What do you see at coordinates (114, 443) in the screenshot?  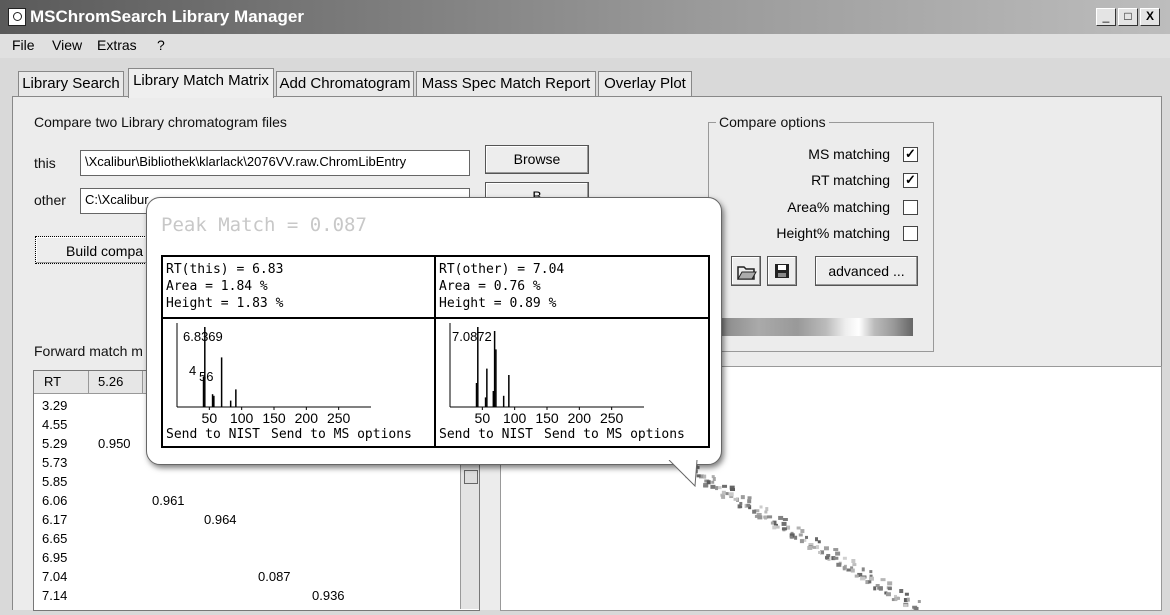 I see `match-value-cell: 0.950` at bounding box center [114, 443].